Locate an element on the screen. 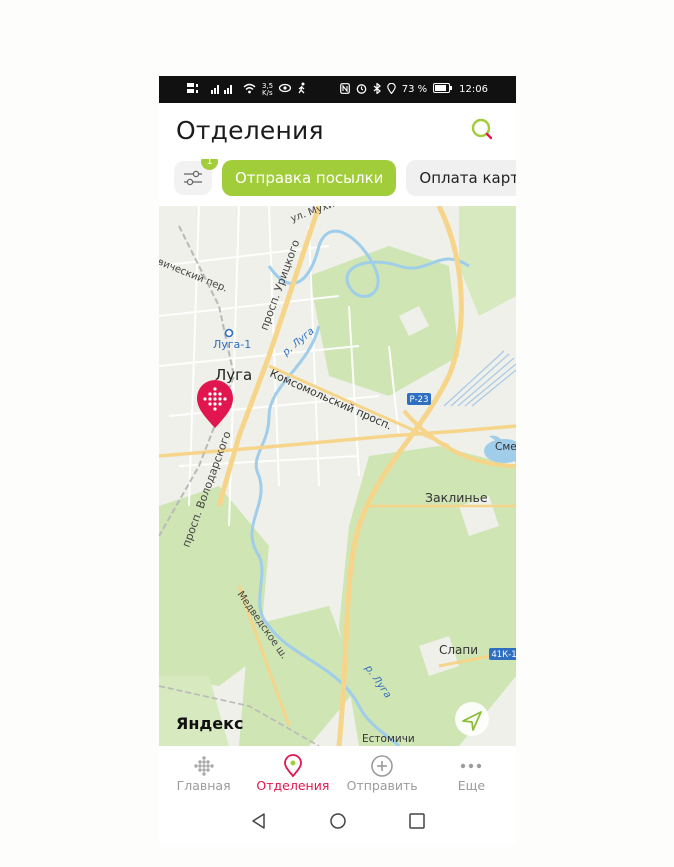  locate-me-button is located at coordinates (472, 719).